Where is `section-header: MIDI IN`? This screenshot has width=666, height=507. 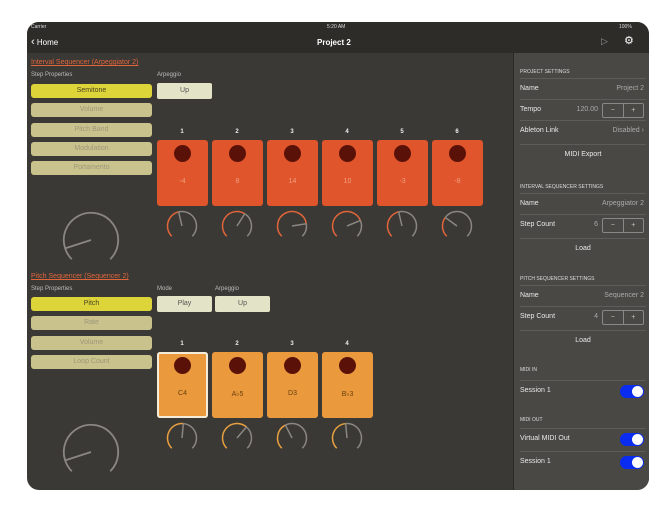
section-header: MIDI IN is located at coordinates (528, 370).